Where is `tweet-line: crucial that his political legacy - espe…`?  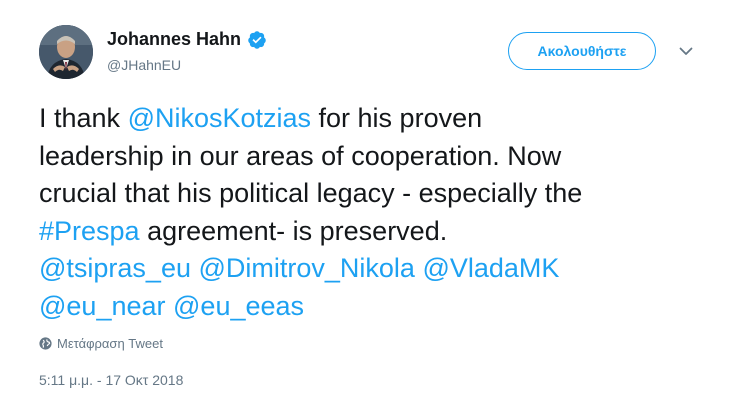
tweet-line: crucial that his political legacy - espe… is located at coordinates (379, 194).